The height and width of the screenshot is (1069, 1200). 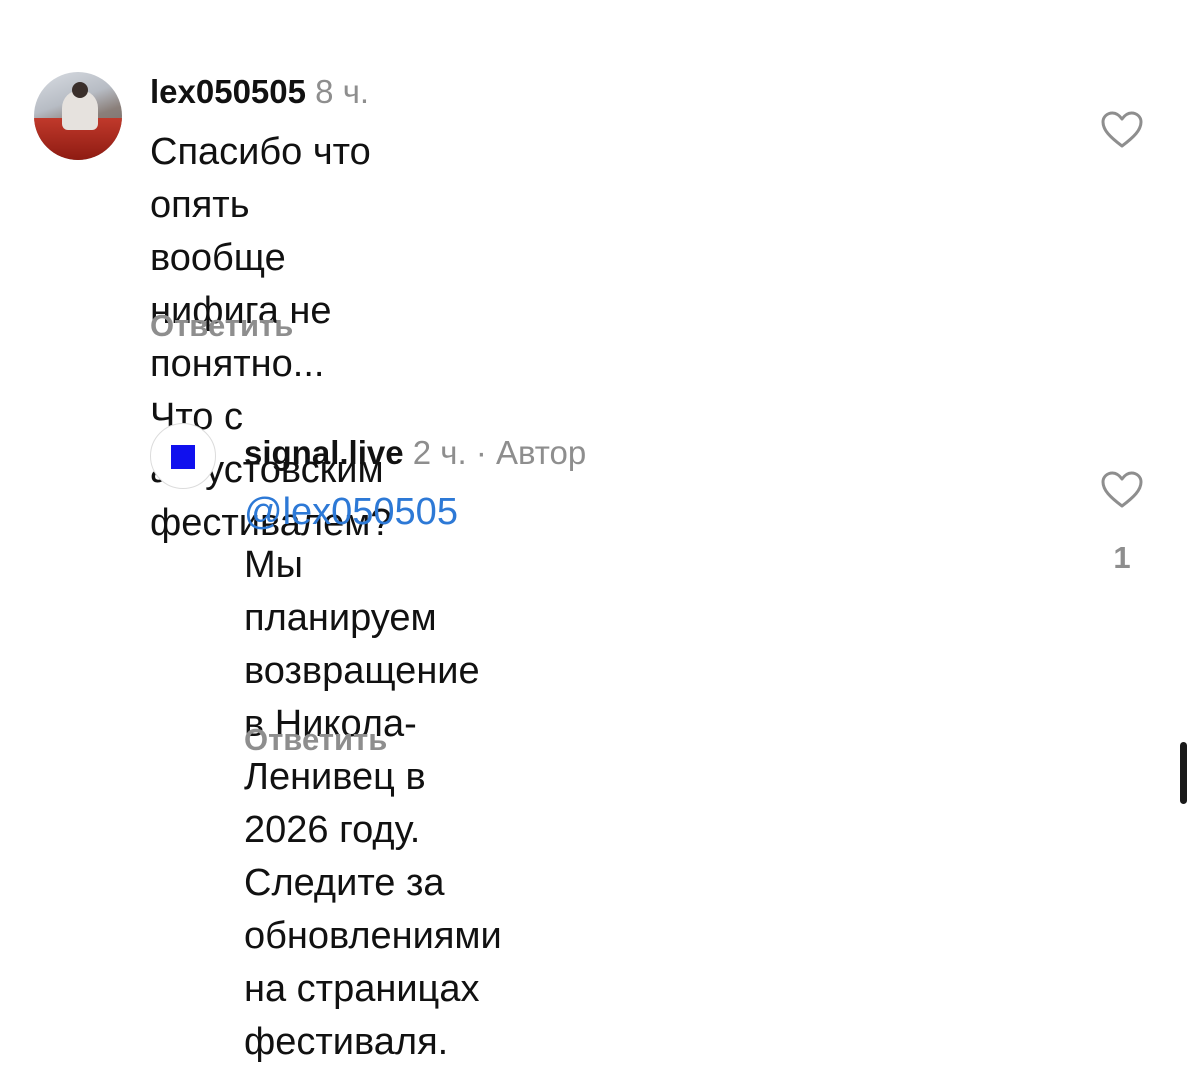 What do you see at coordinates (541, 452) in the screenshot?
I see `author-badge: Автор` at bounding box center [541, 452].